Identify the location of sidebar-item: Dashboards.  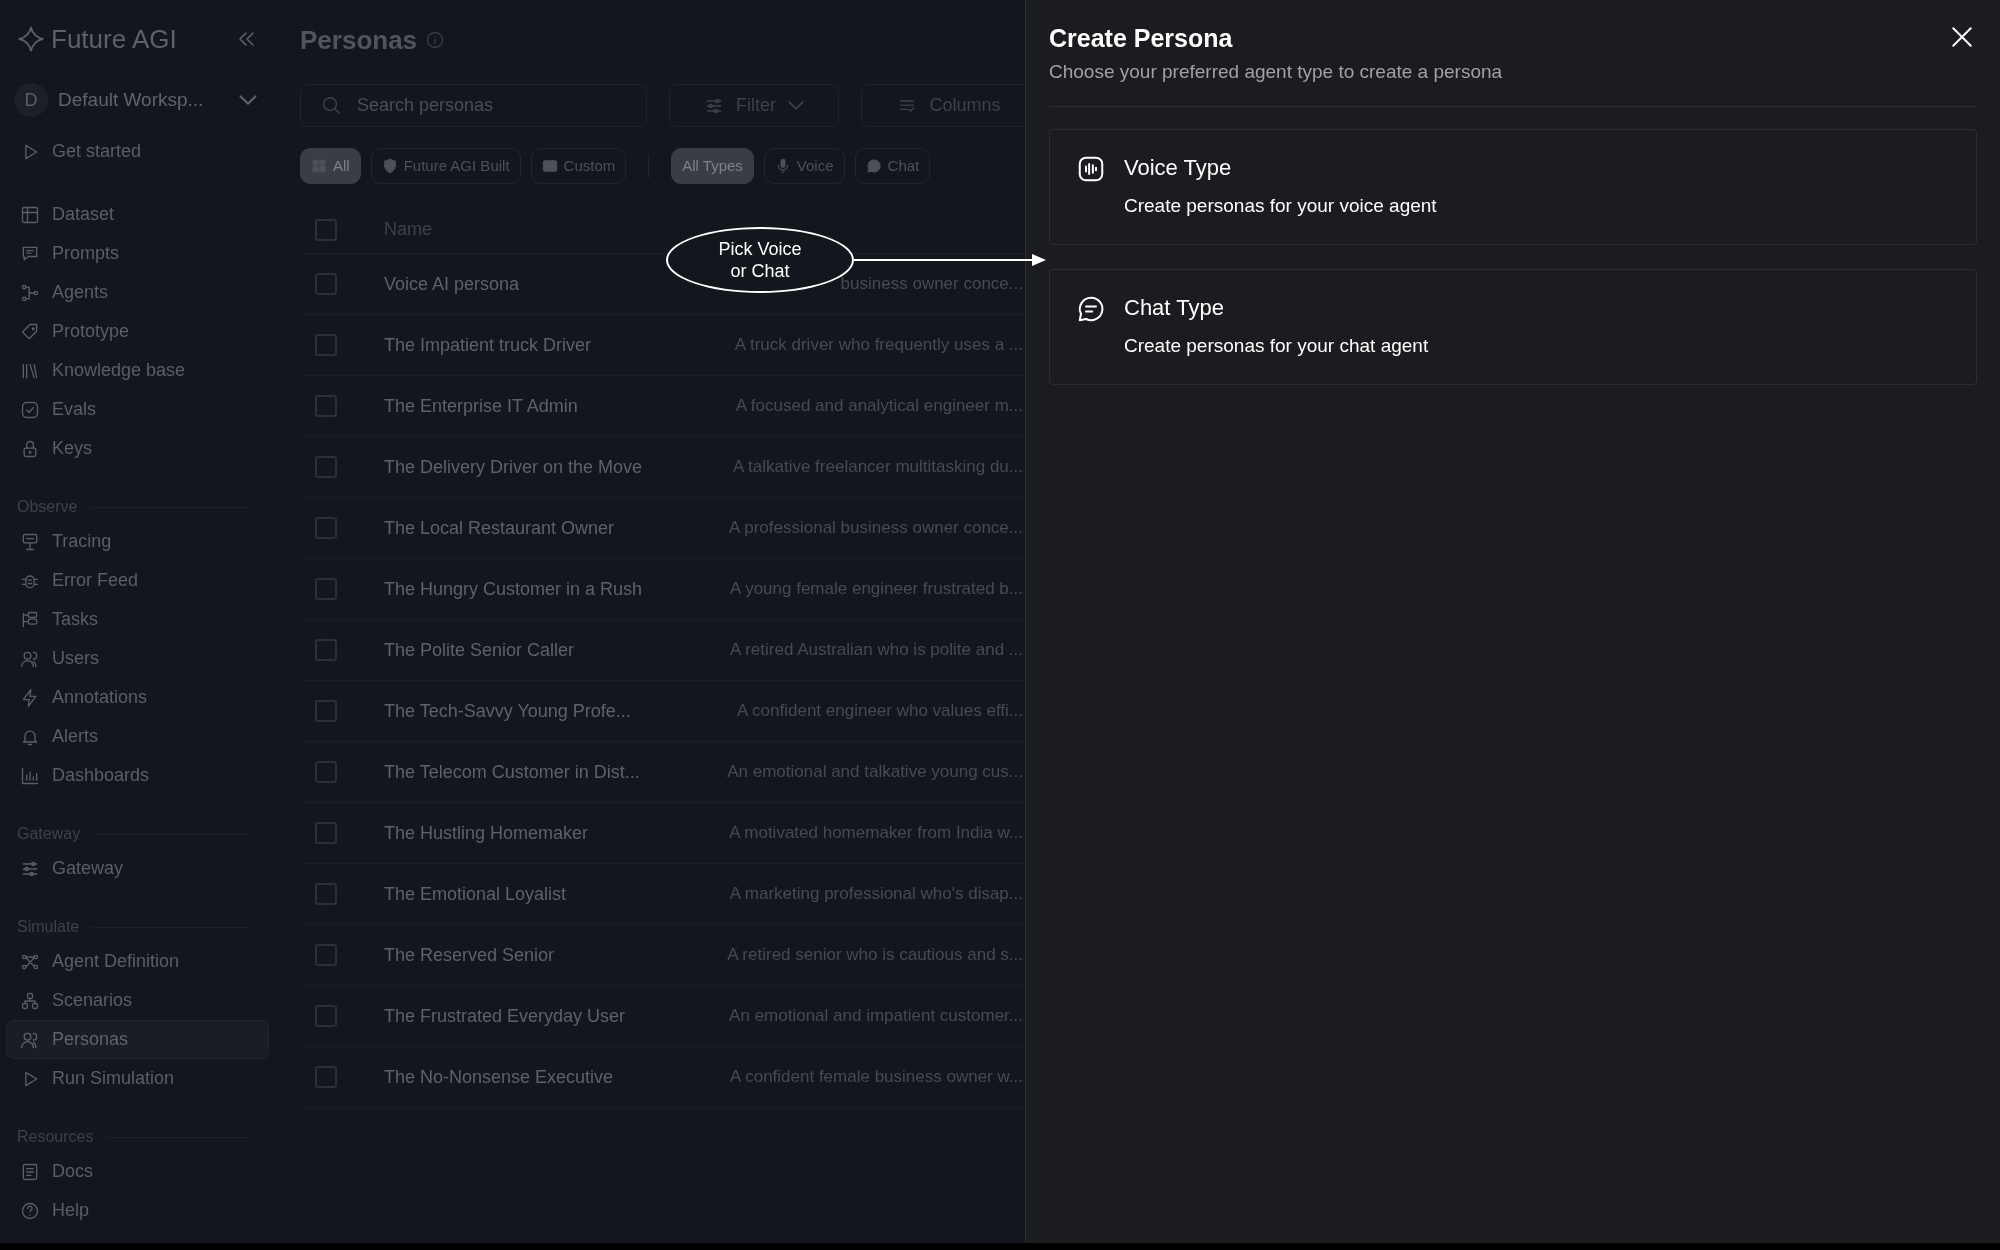
(137, 775).